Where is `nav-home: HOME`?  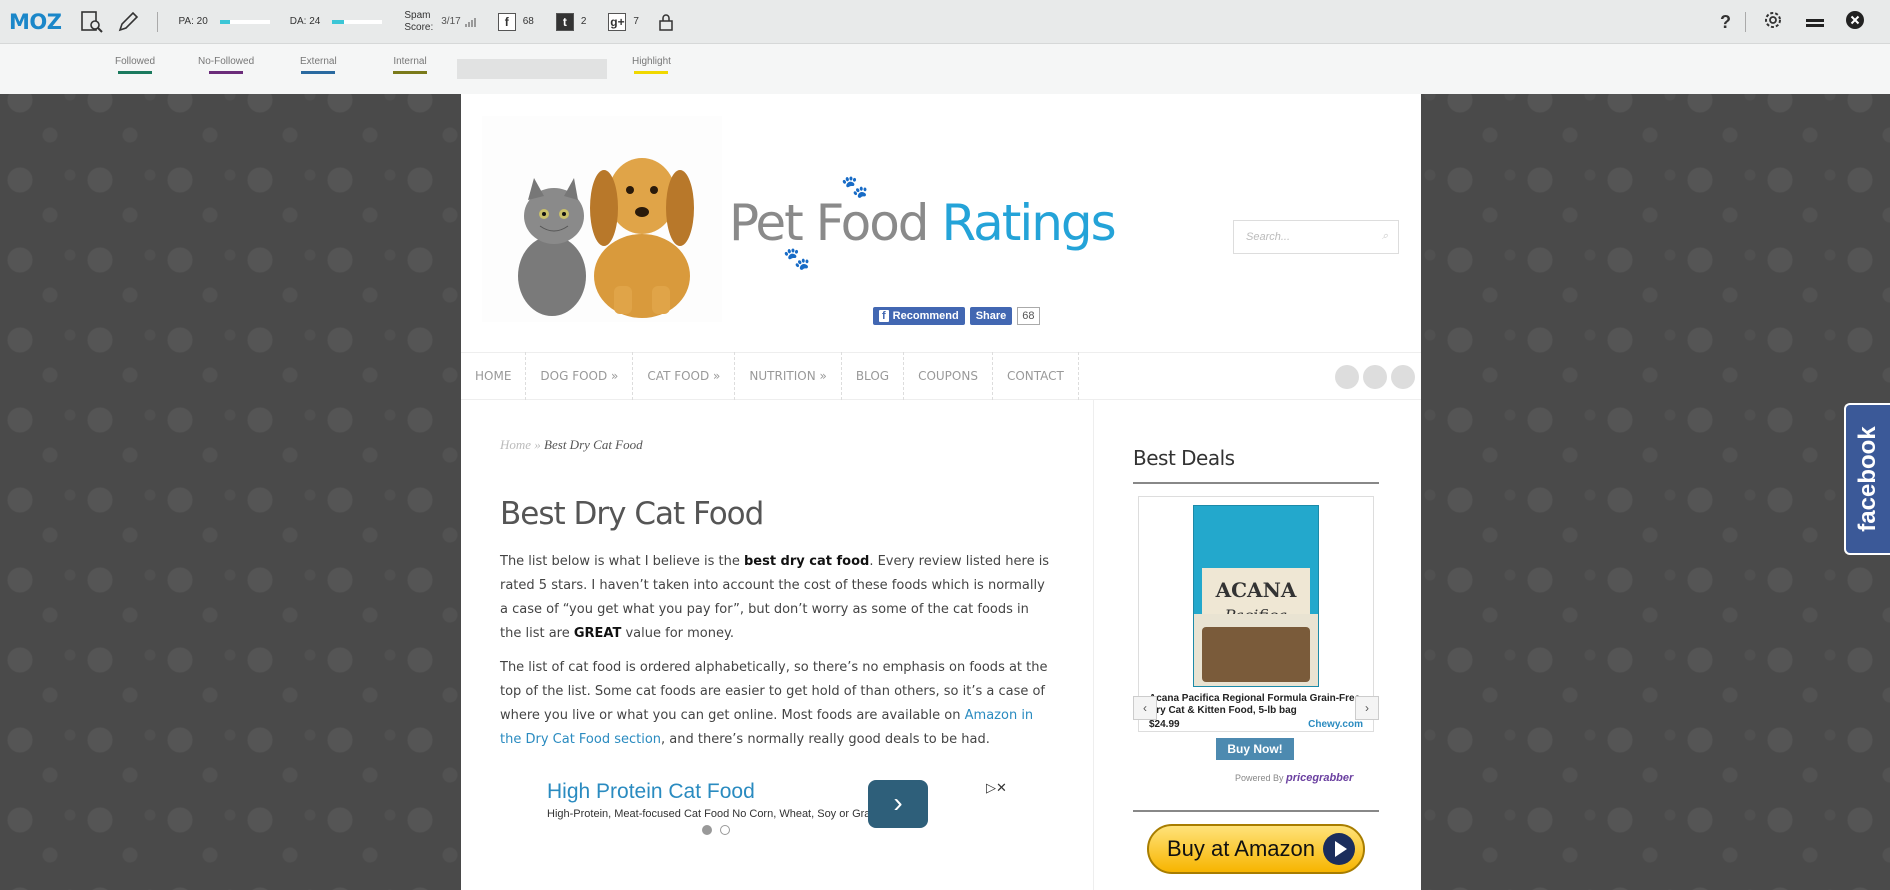 nav-home: HOME is located at coordinates (494, 376).